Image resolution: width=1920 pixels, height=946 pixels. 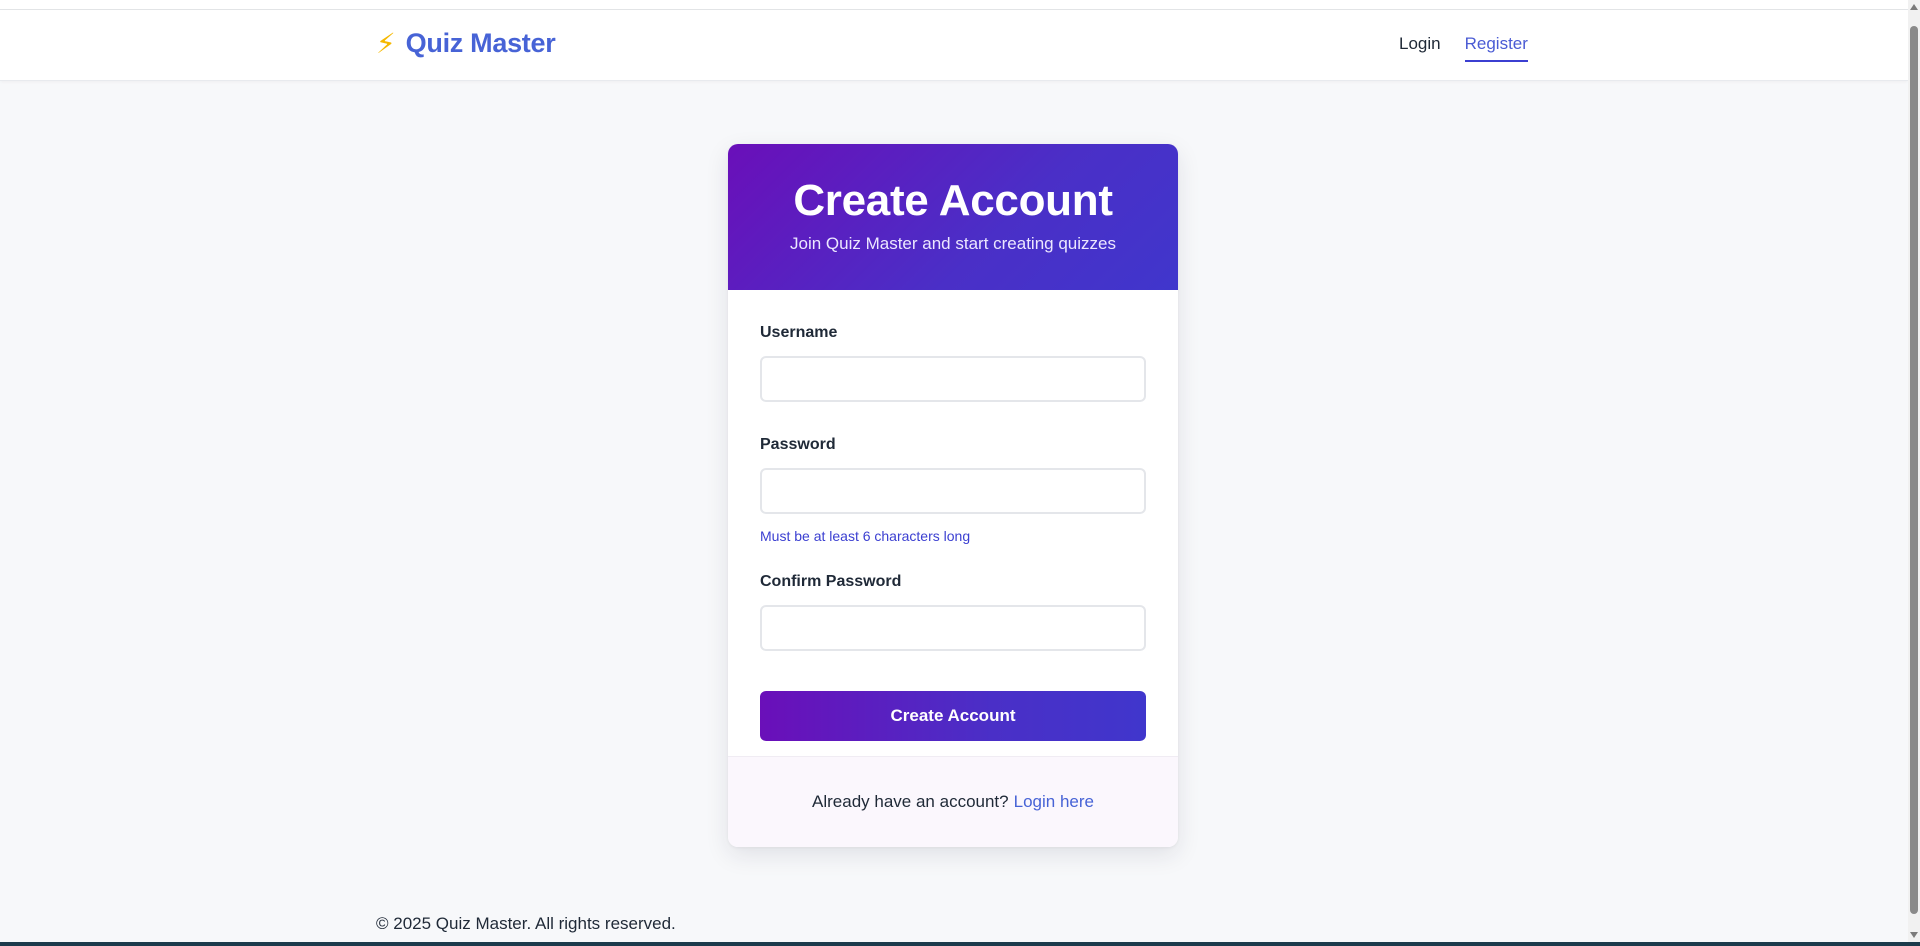 I want to click on nav-links: Login Register, so click(x=1463, y=48).